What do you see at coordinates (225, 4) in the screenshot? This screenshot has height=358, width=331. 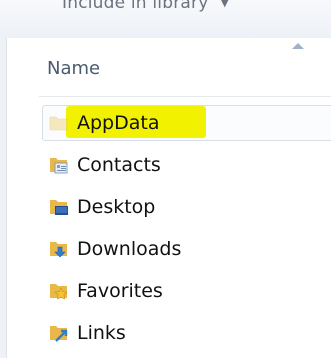 I see `chevron-down-icon: ▼` at bounding box center [225, 4].